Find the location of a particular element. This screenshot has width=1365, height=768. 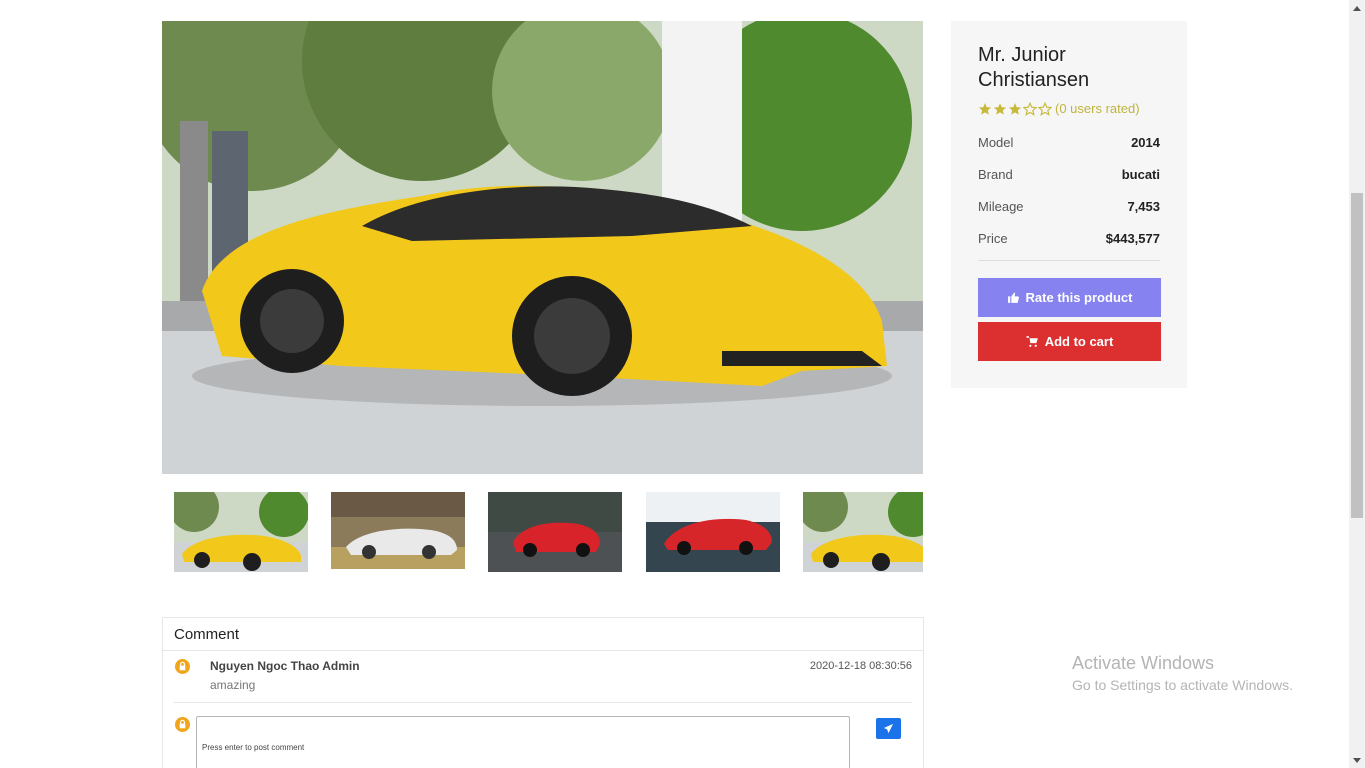

comment-input is located at coordinates (523, 742).